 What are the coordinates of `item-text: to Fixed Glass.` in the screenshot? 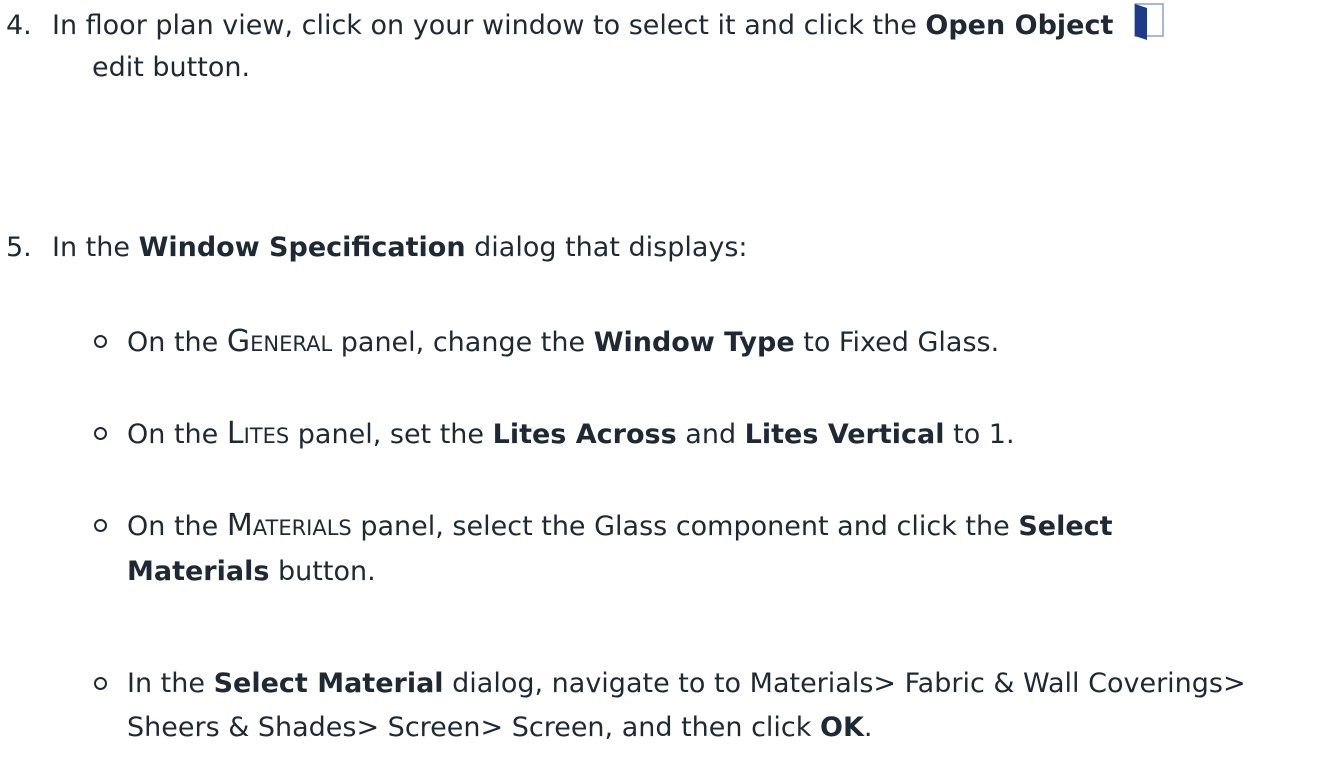 It's located at (901, 342).